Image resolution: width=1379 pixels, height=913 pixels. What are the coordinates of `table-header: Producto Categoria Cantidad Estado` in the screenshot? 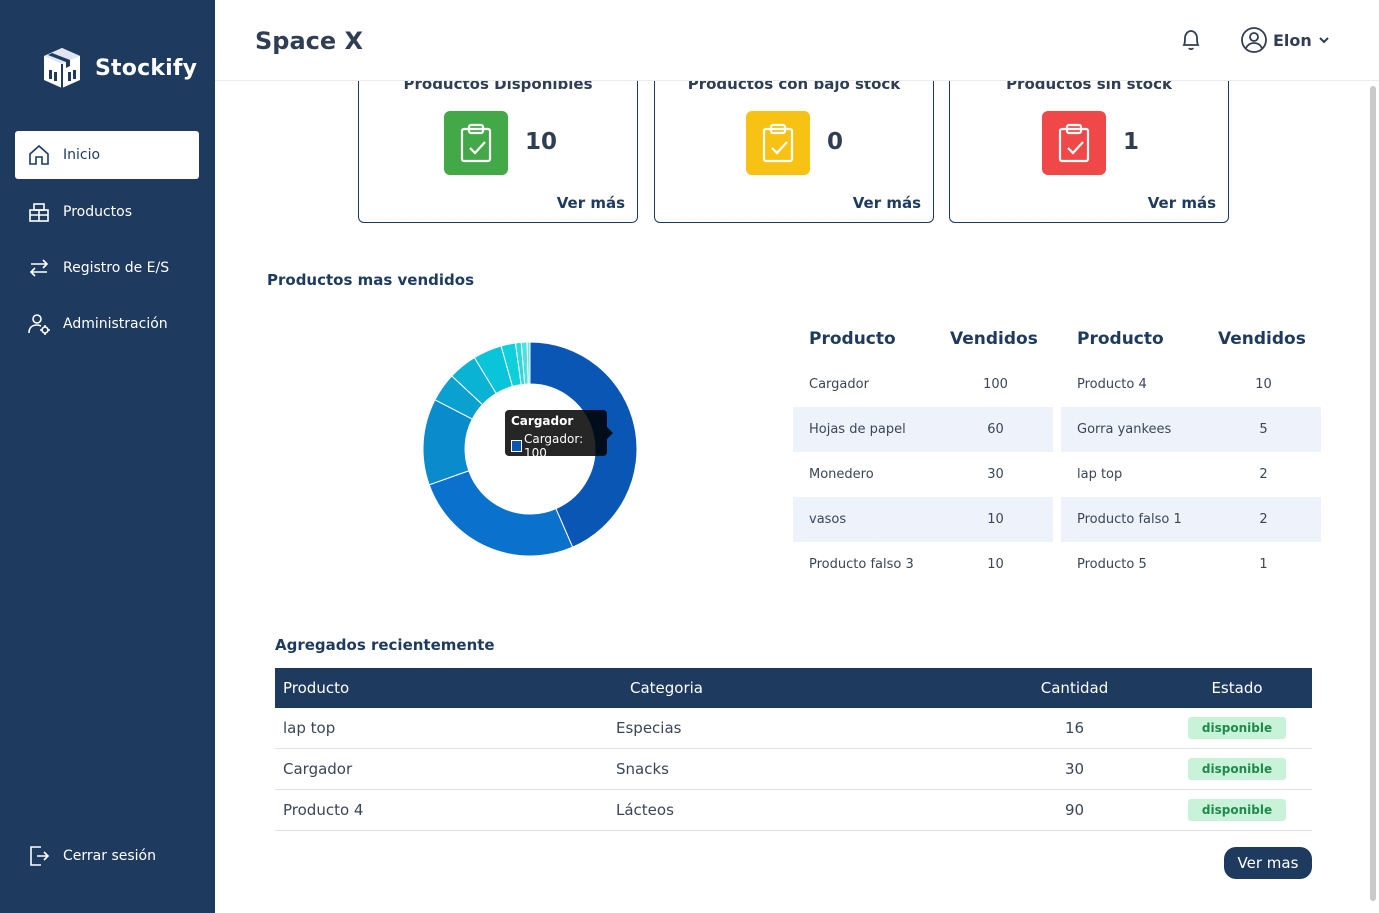 It's located at (793, 688).